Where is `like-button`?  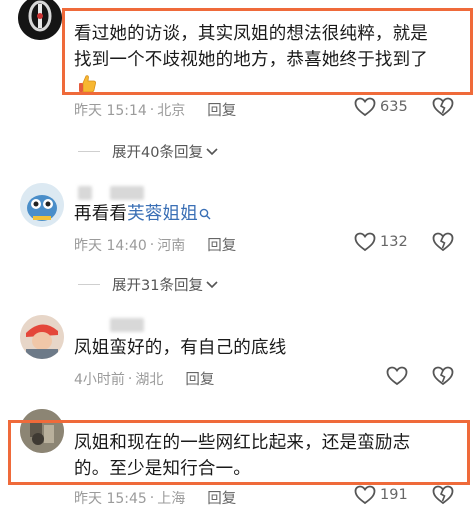 like-button is located at coordinates (397, 376).